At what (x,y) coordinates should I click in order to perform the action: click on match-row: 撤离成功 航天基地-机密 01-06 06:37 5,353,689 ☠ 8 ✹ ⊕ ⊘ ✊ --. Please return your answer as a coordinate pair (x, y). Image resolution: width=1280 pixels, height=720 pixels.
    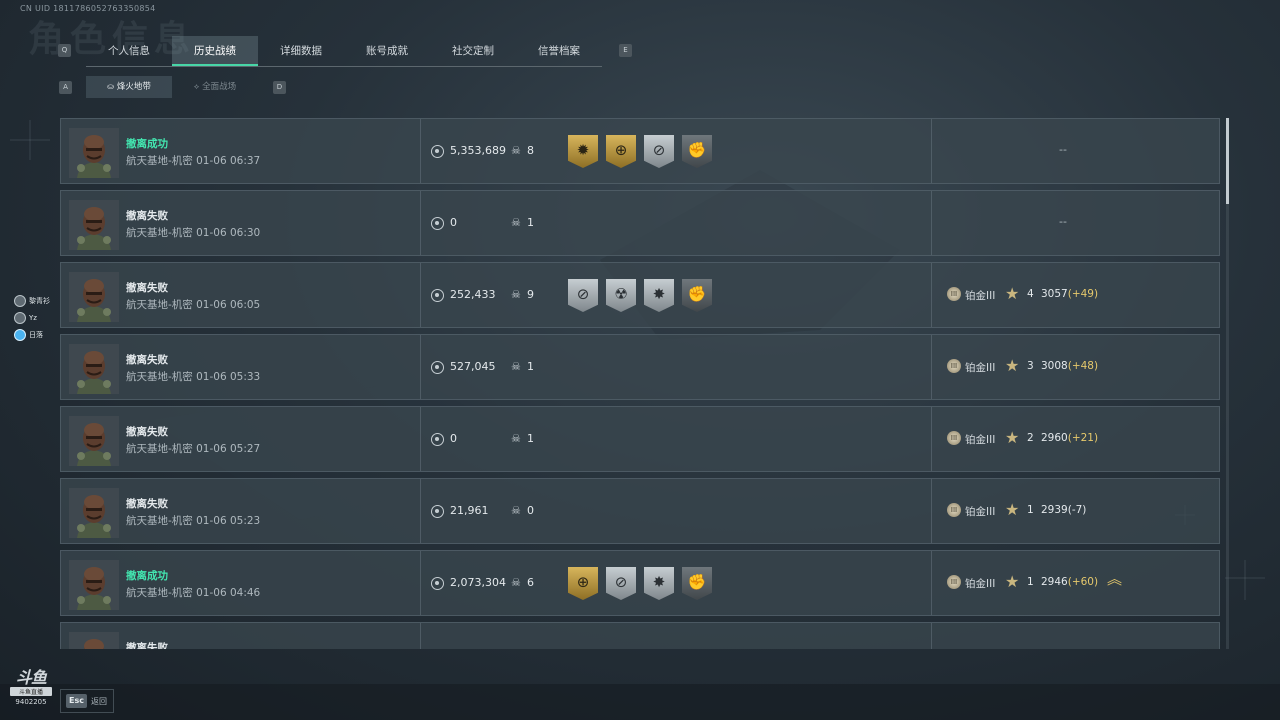
    Looking at the image, I should click on (640, 151).